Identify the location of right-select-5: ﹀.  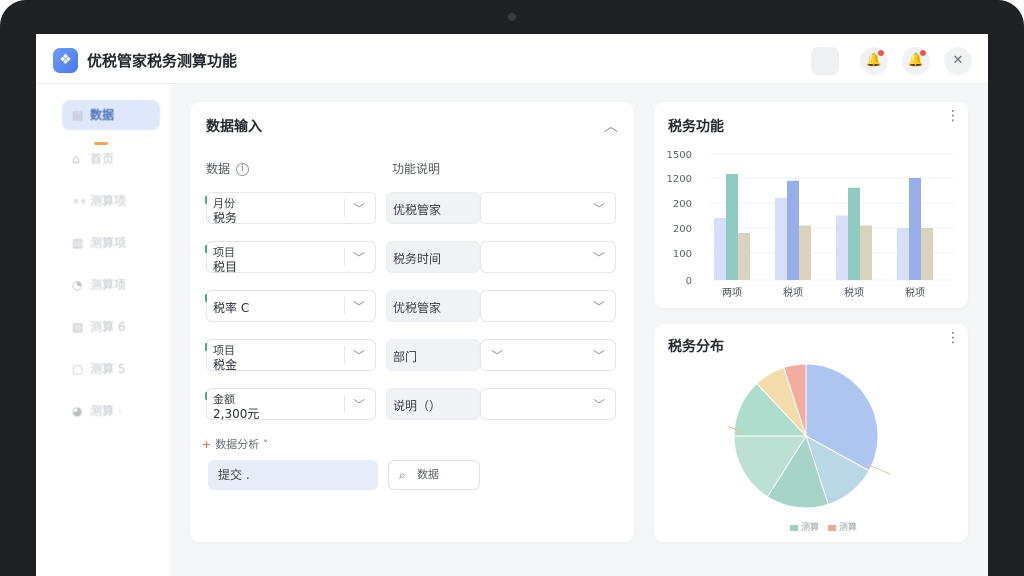
(548, 404).